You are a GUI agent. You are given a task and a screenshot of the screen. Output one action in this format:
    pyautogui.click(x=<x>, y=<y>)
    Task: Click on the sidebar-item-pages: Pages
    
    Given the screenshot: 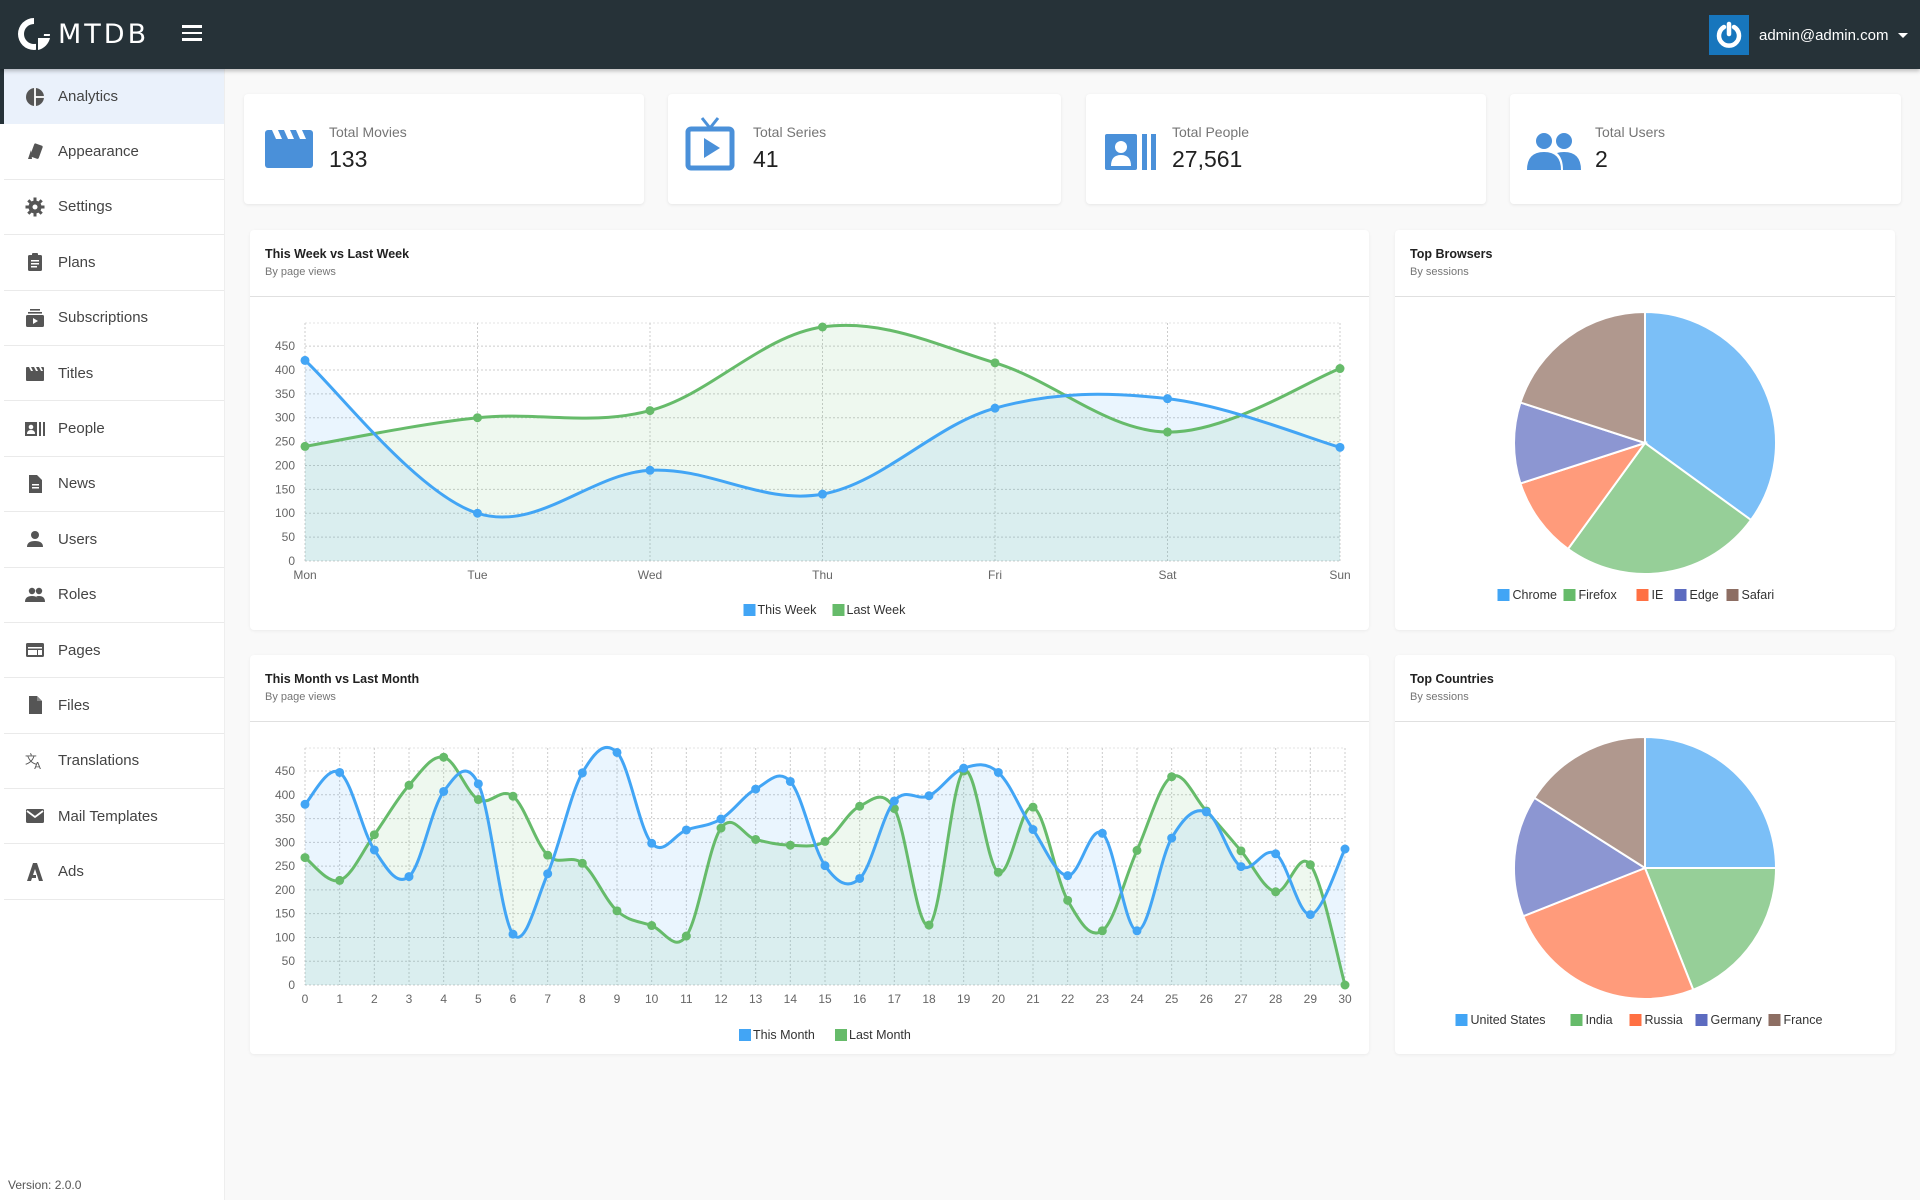 What is the action you would take?
    pyautogui.click(x=114, y=651)
    